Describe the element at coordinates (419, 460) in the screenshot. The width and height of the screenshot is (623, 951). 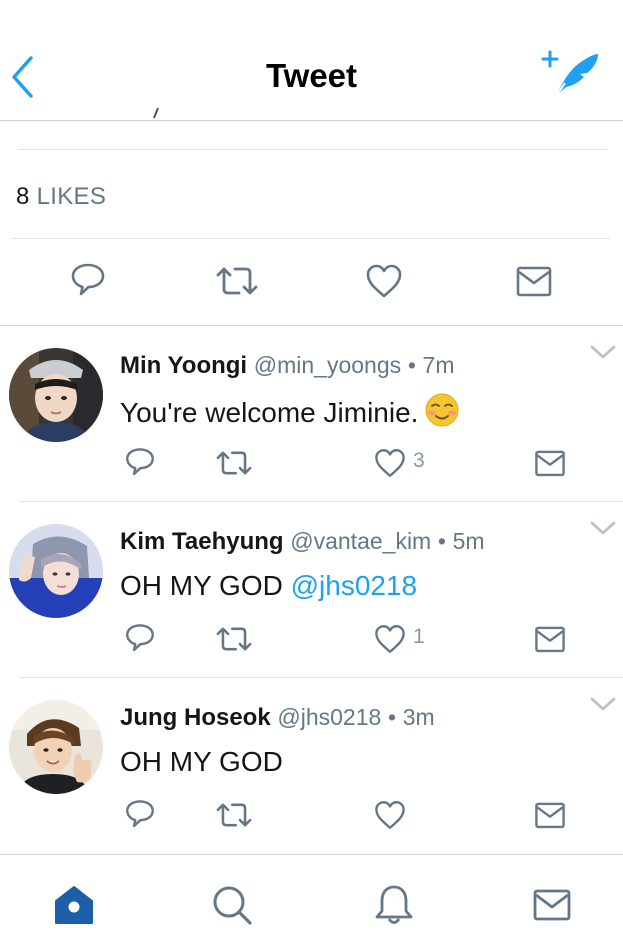
I see `like-count: 3` at that location.